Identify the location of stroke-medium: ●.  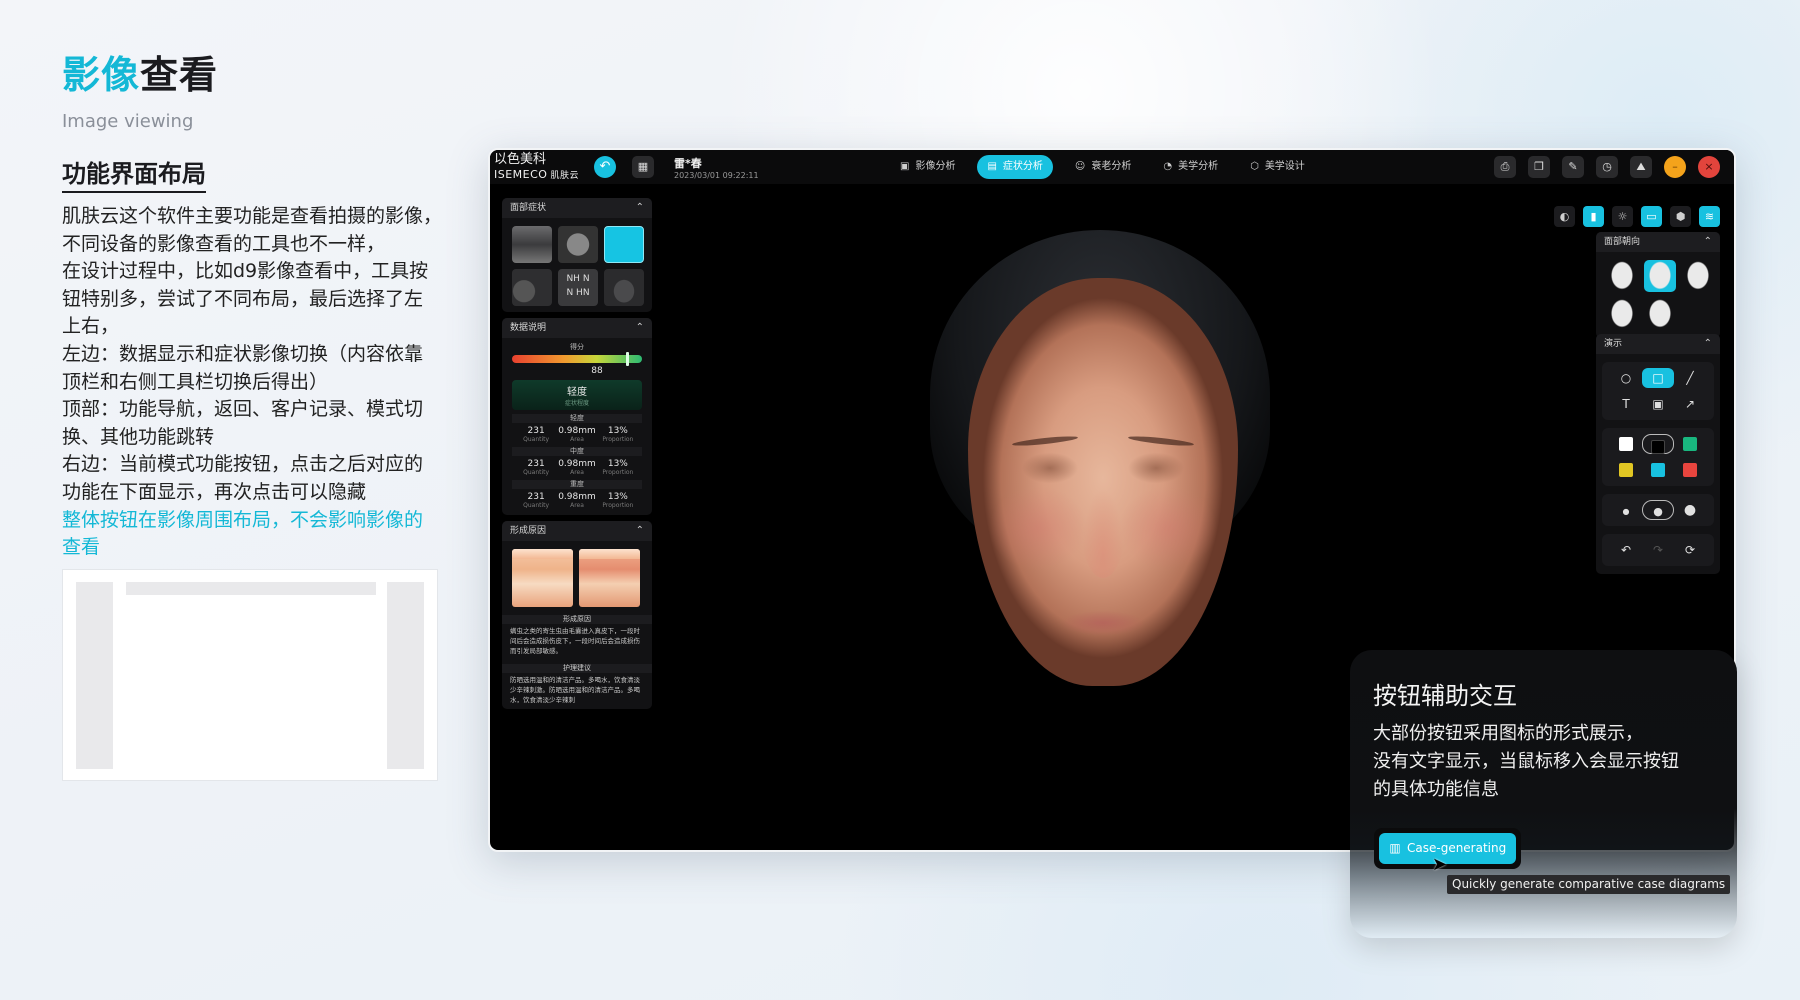
(1658, 510).